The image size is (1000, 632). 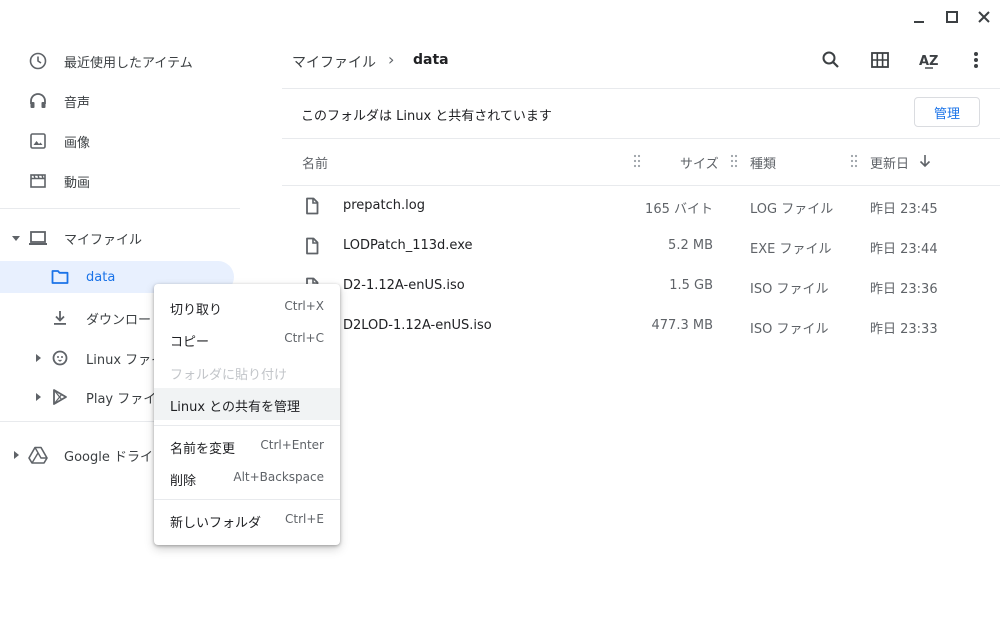 I want to click on column-header-type: 種類, so click(x=763, y=162).